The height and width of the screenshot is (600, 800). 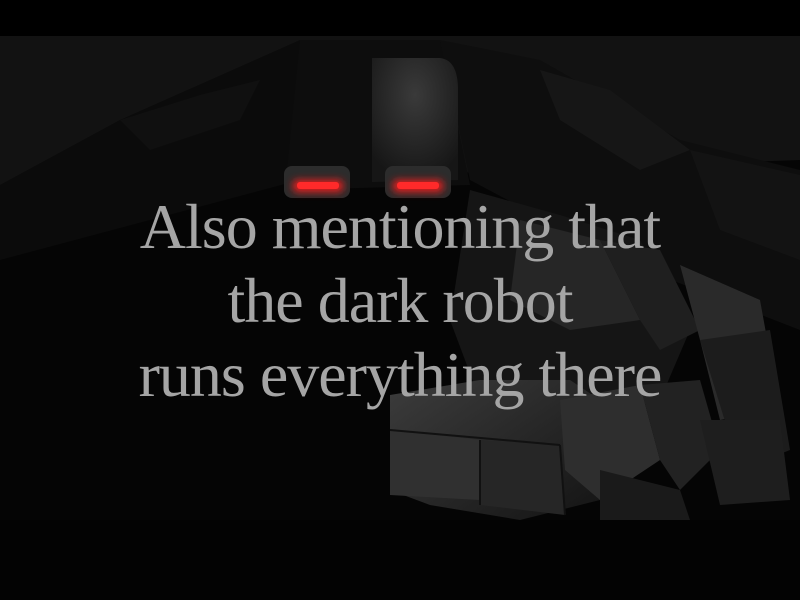 I want to click on caption-line-2: the dark robot, so click(x=400, y=300).